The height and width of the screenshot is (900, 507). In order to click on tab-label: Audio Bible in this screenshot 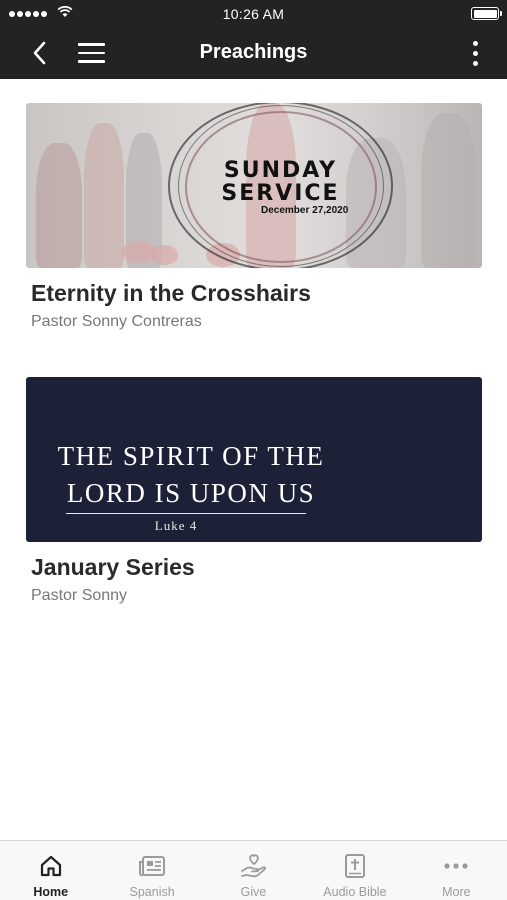, I will do `click(355, 892)`.